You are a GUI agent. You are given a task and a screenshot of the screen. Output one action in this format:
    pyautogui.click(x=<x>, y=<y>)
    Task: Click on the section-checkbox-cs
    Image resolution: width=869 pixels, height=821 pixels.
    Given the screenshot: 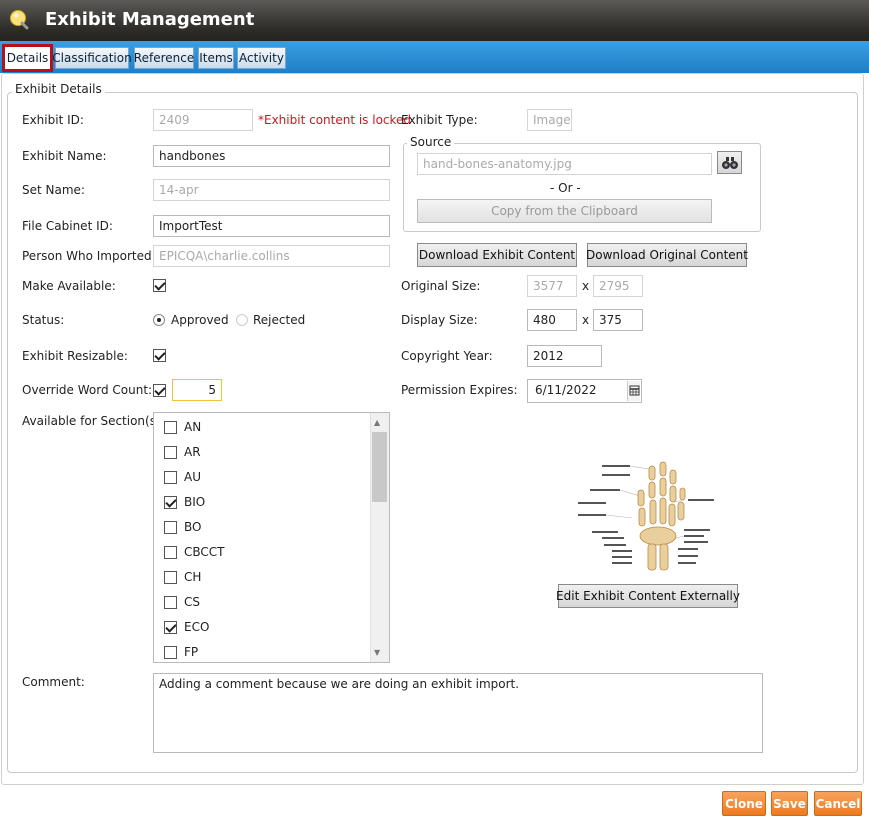 What is the action you would take?
    pyautogui.click(x=170, y=602)
    